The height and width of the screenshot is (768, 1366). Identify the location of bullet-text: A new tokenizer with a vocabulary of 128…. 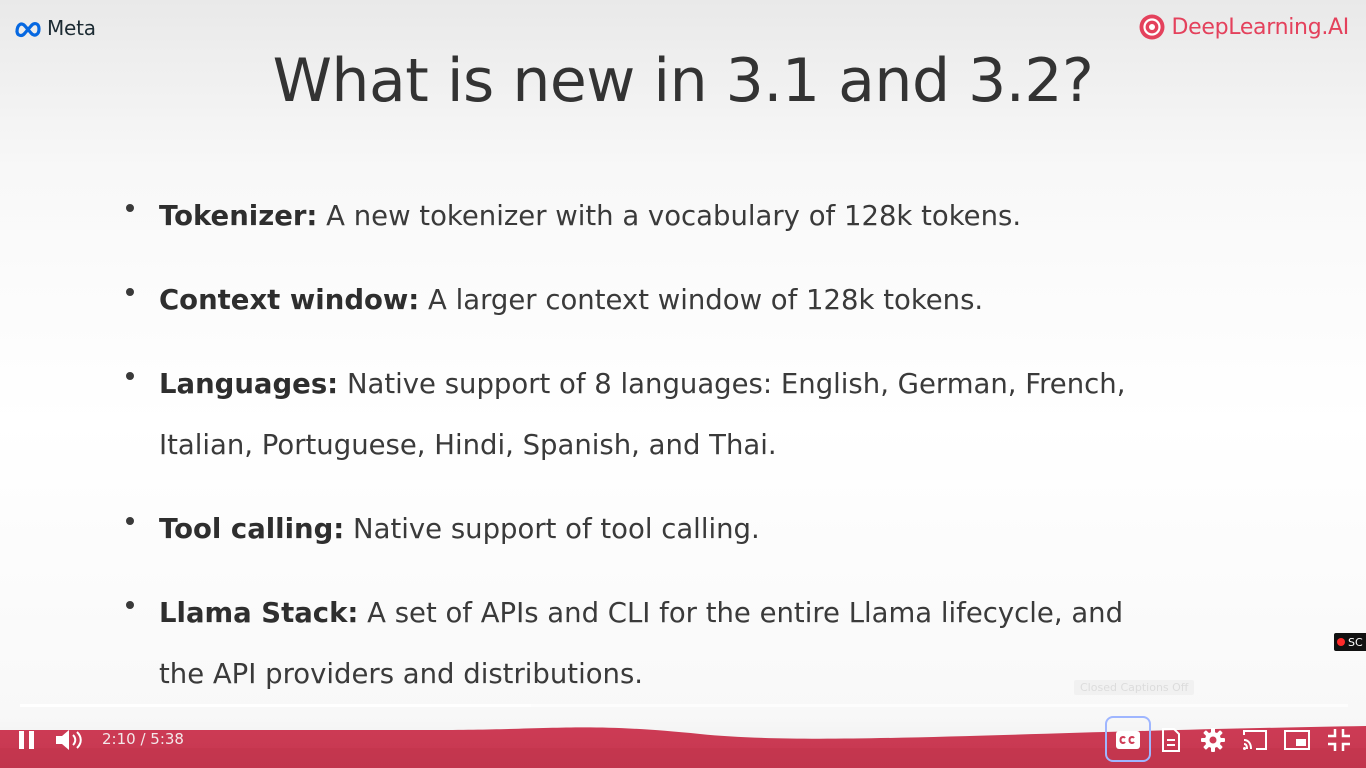
(674, 216).